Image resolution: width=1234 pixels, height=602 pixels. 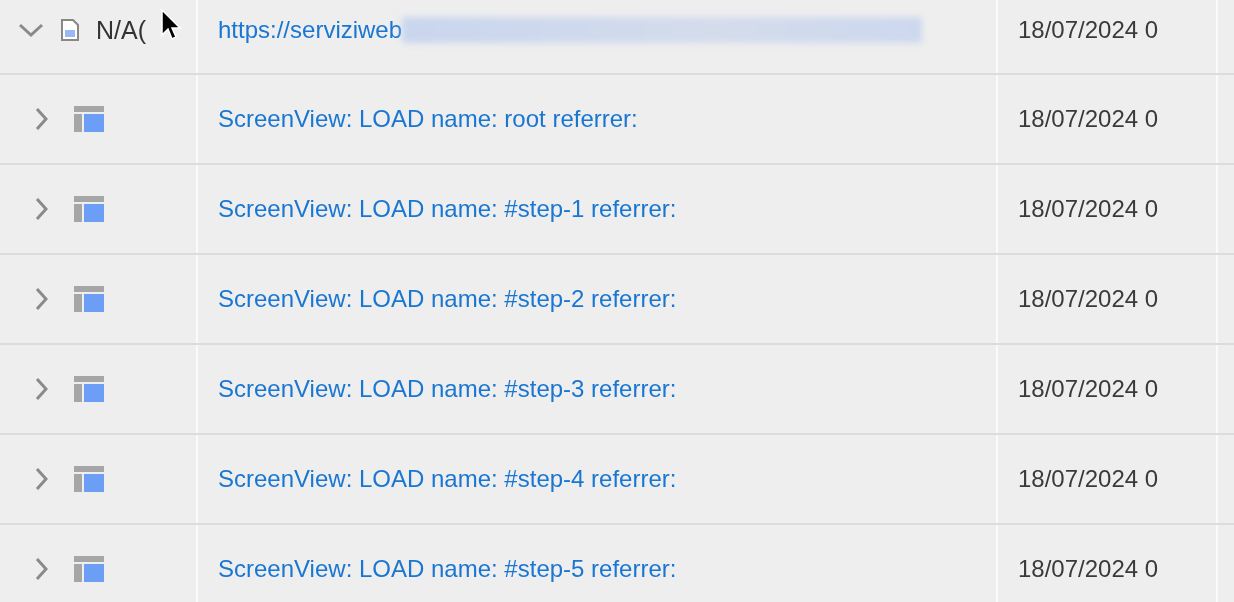 I want to click on name-text: N/A(, so click(x=121, y=30).